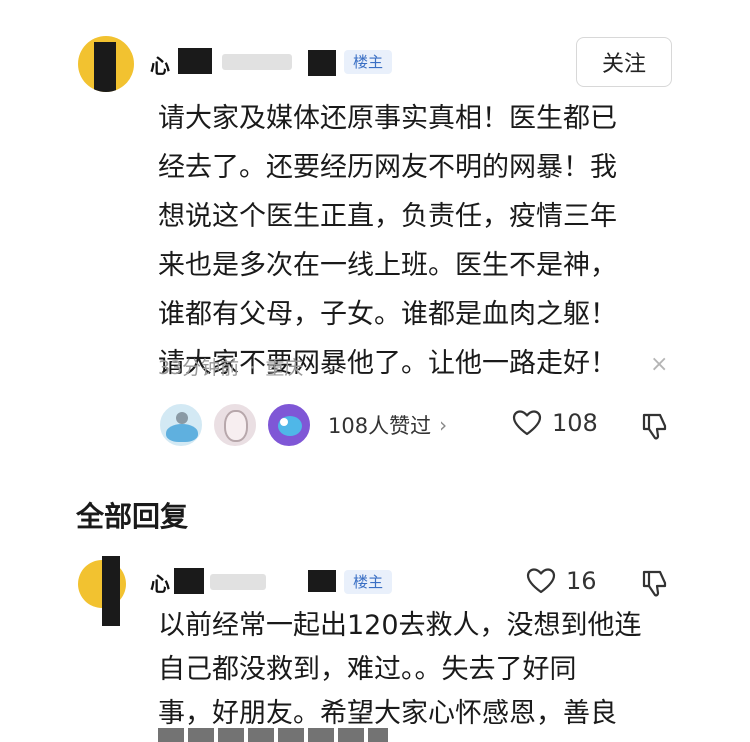 This screenshot has width=750, height=742. What do you see at coordinates (199, 368) in the screenshot?
I see `comment-time: 33分钟前` at bounding box center [199, 368].